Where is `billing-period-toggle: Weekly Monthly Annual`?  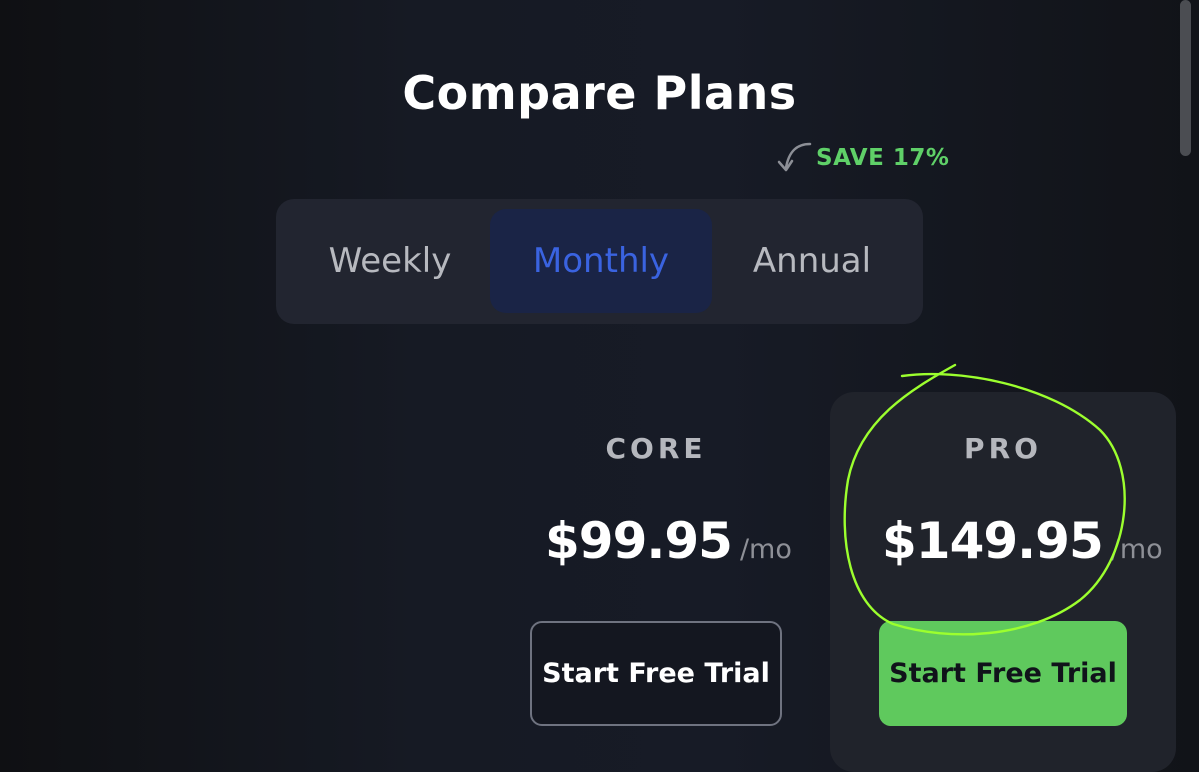
billing-period-toggle: Weekly Monthly Annual is located at coordinates (599, 261).